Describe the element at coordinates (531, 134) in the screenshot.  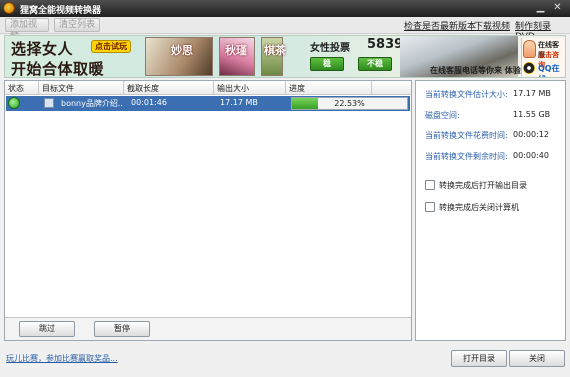
I see `elapsed-time-value: 00:00:12` at that location.